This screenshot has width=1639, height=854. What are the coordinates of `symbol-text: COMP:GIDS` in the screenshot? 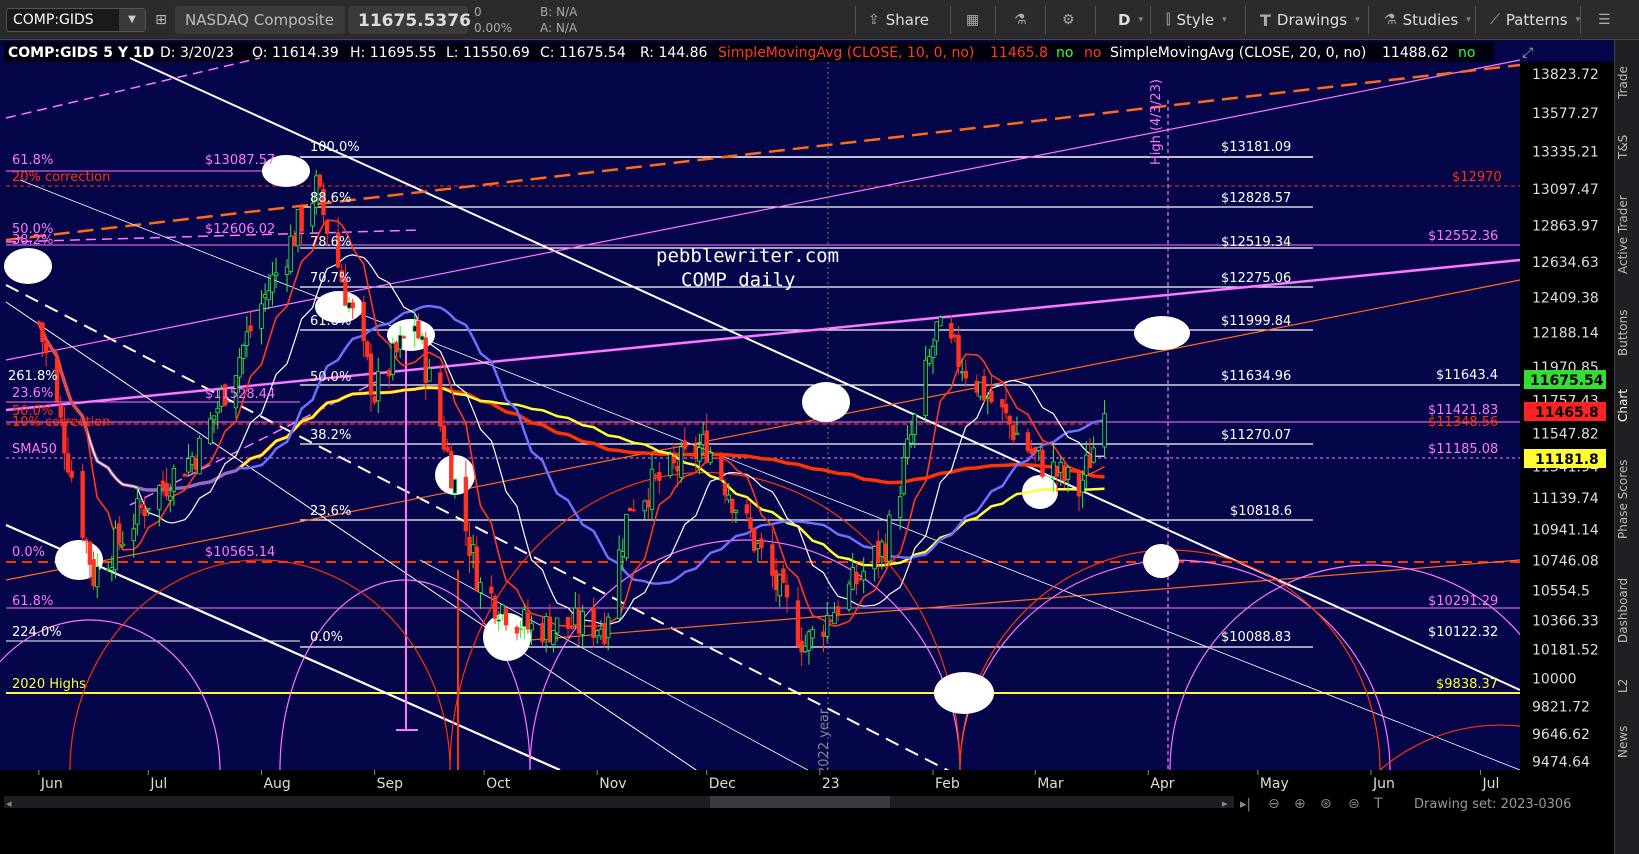 It's located at (53, 20).